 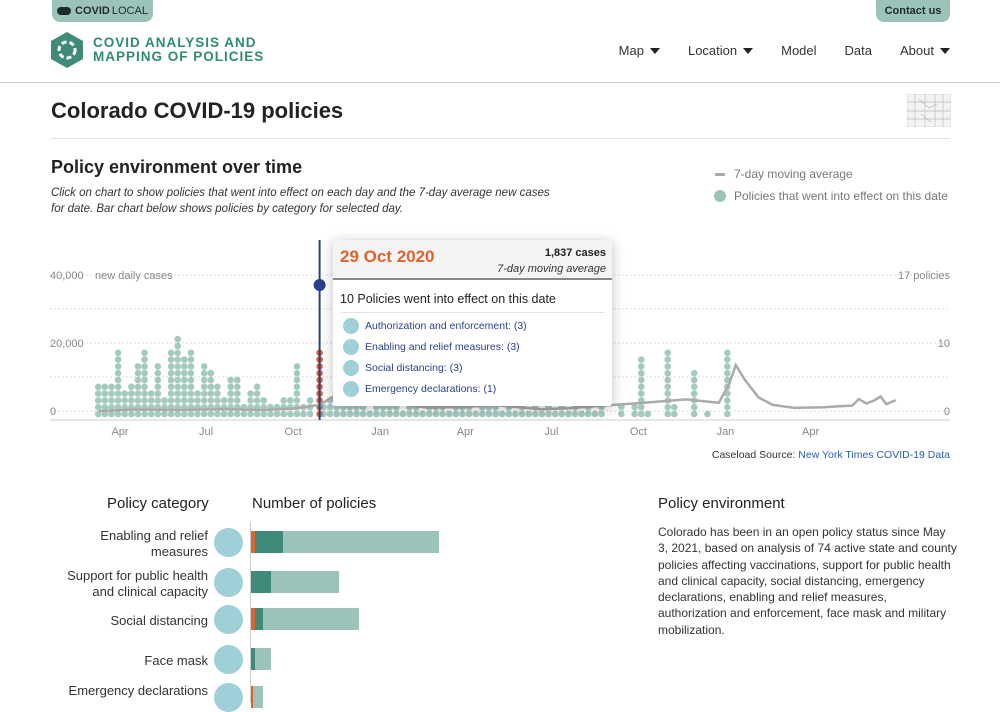 I want to click on tooltip-item: Authorization and enforcement: (3), so click(x=472, y=326).